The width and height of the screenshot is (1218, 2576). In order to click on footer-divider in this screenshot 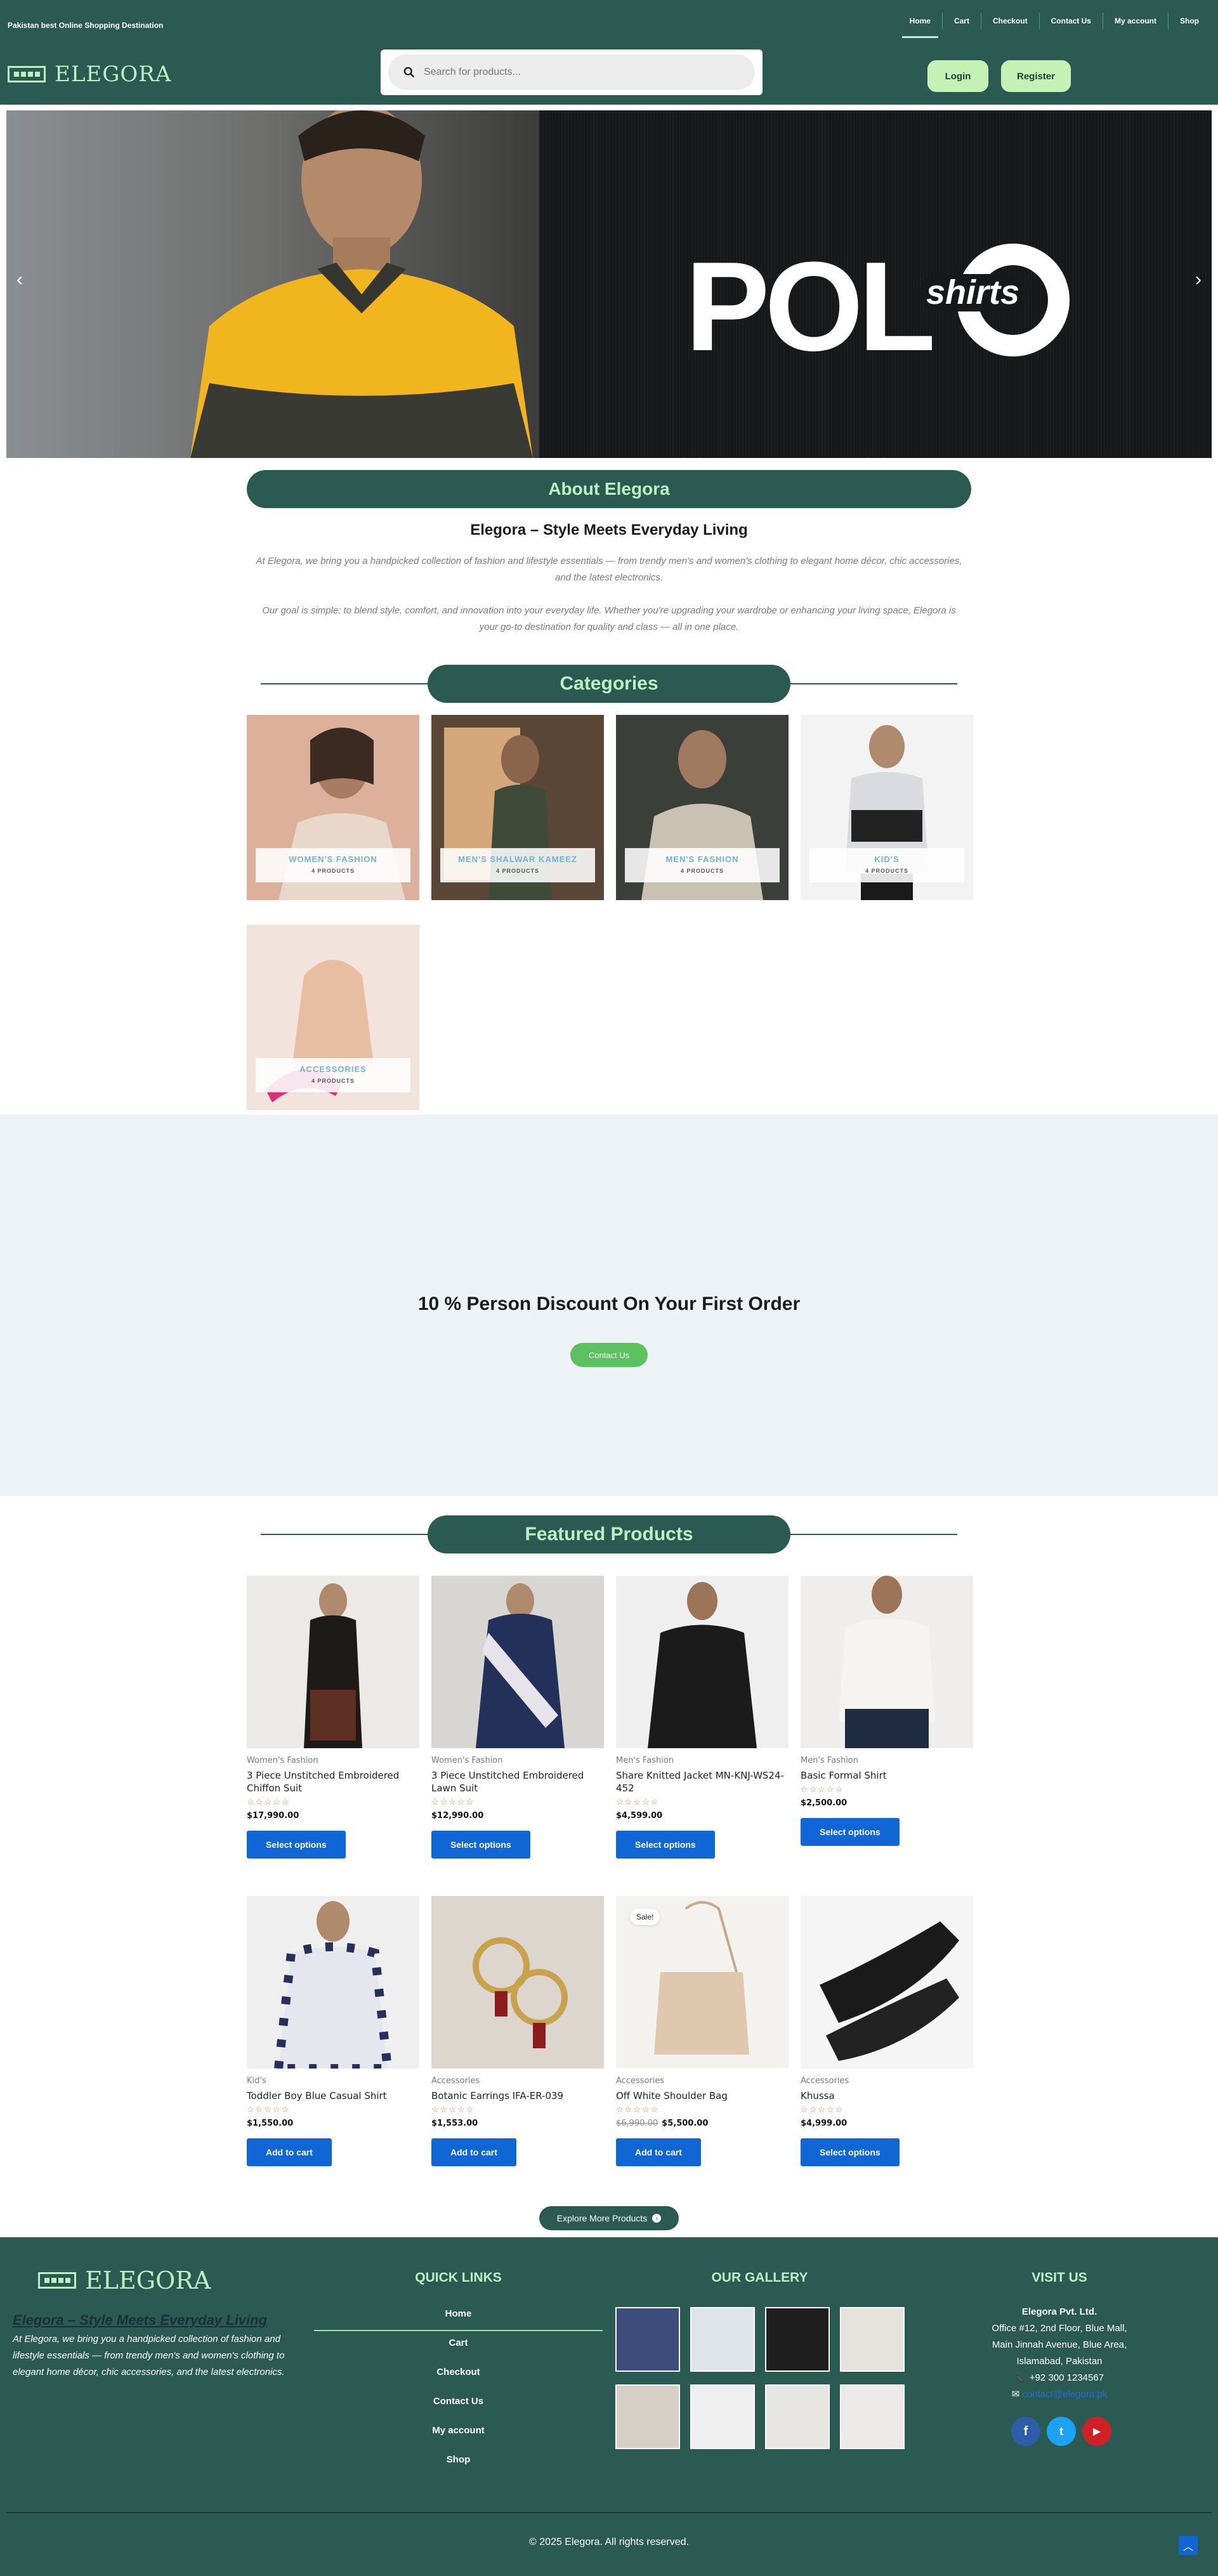, I will do `click(609, 2513)`.